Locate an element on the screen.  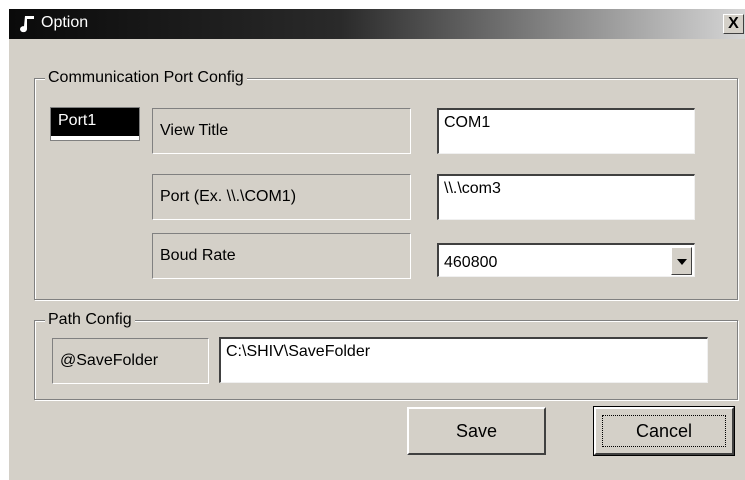
group-label-communication: Communication Port Config is located at coordinates (146, 78).